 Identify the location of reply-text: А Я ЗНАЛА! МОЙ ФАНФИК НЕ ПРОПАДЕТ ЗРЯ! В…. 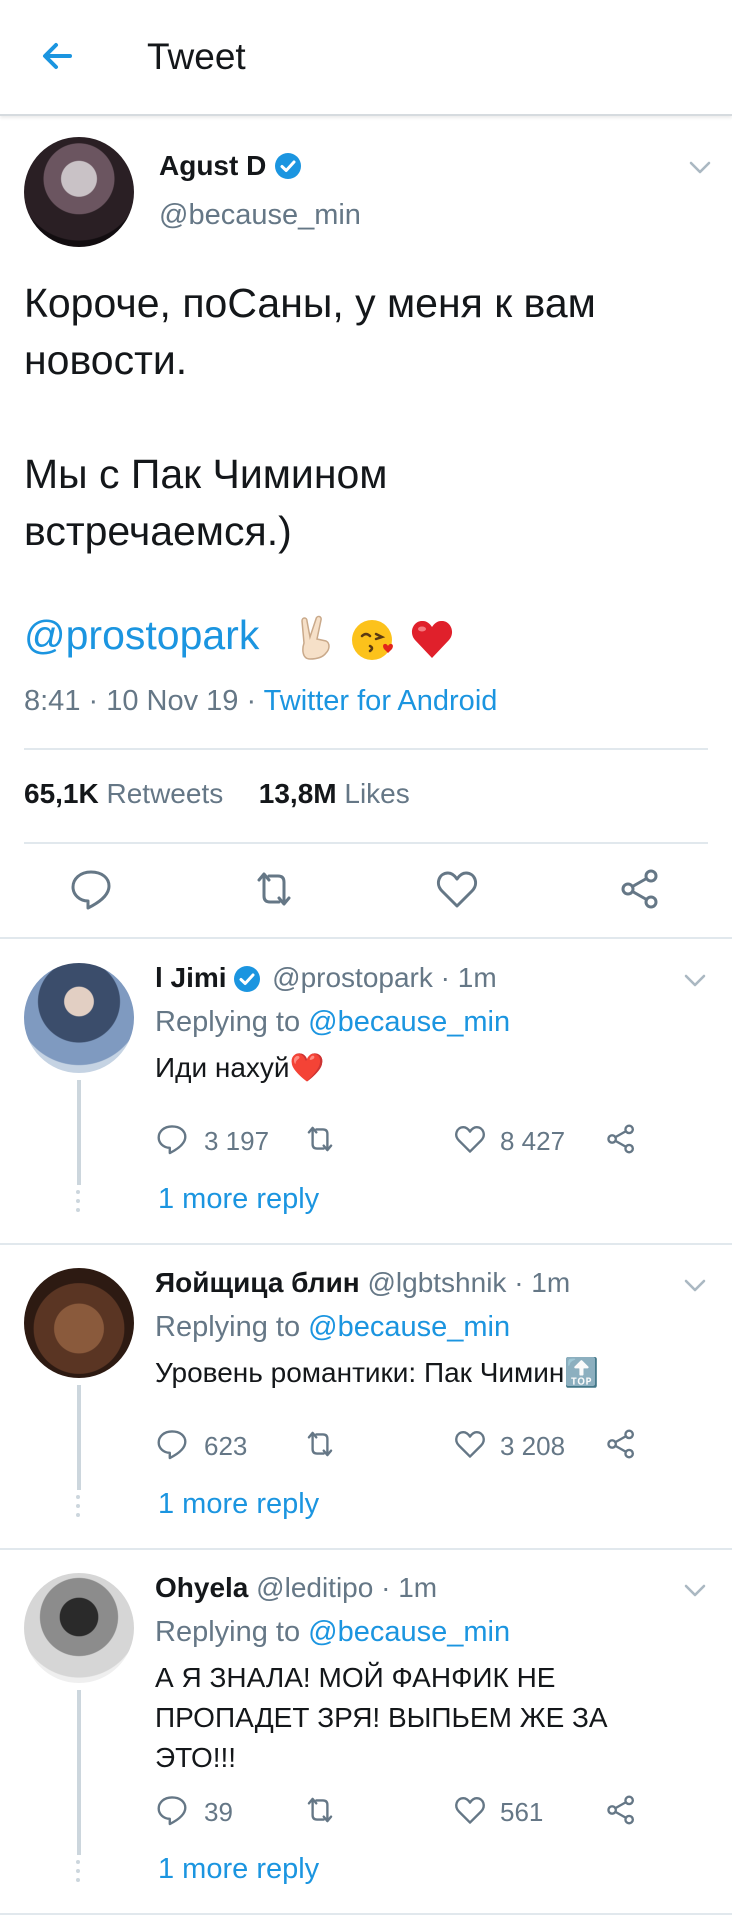
(415, 1718).